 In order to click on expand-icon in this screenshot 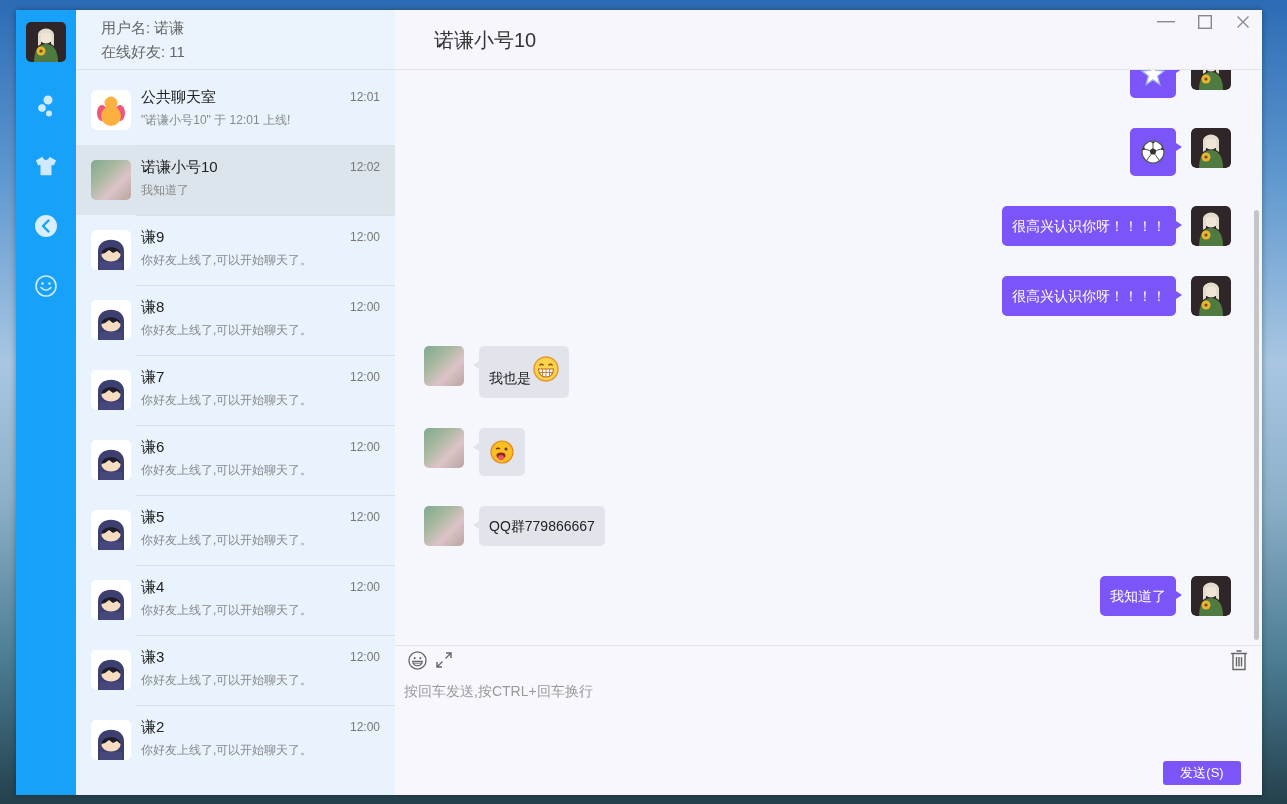, I will do `click(444, 660)`.